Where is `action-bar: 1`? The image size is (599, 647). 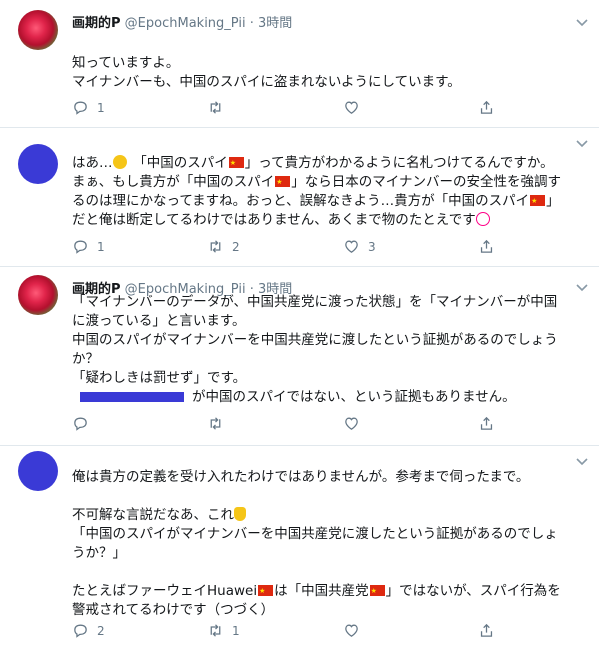 action-bar: 1 is located at coordinates (292, 109).